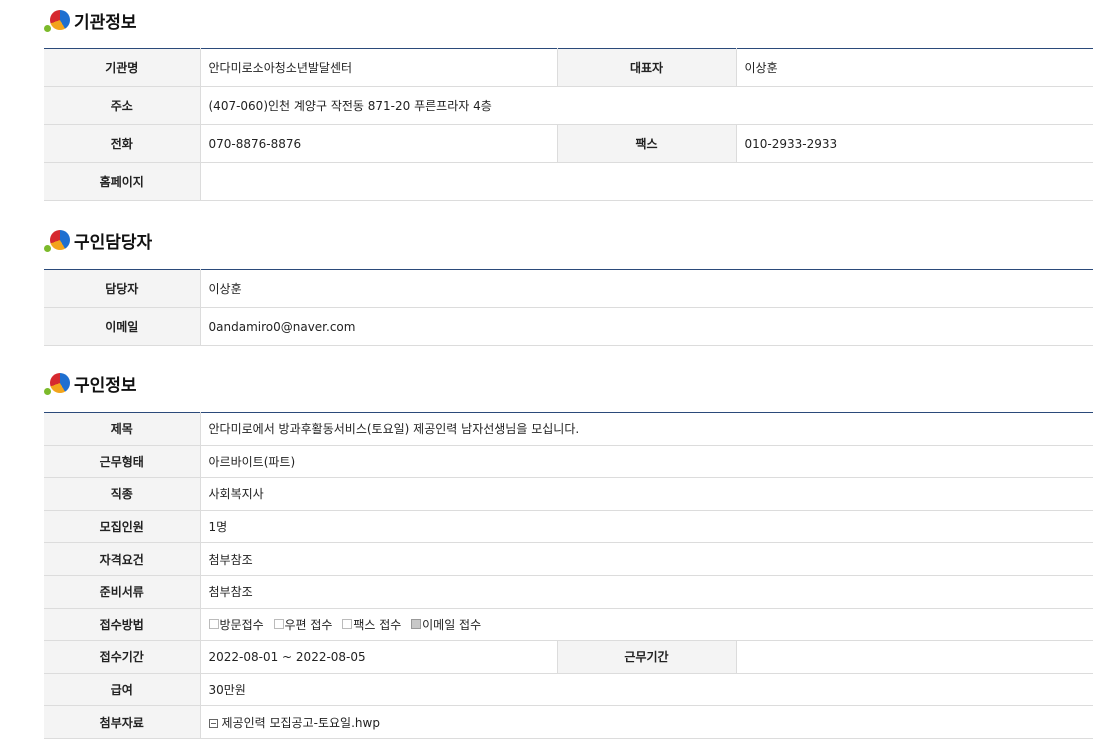  Describe the element at coordinates (308, 624) in the screenshot. I see `method-mail-label: 우편 접수` at that location.